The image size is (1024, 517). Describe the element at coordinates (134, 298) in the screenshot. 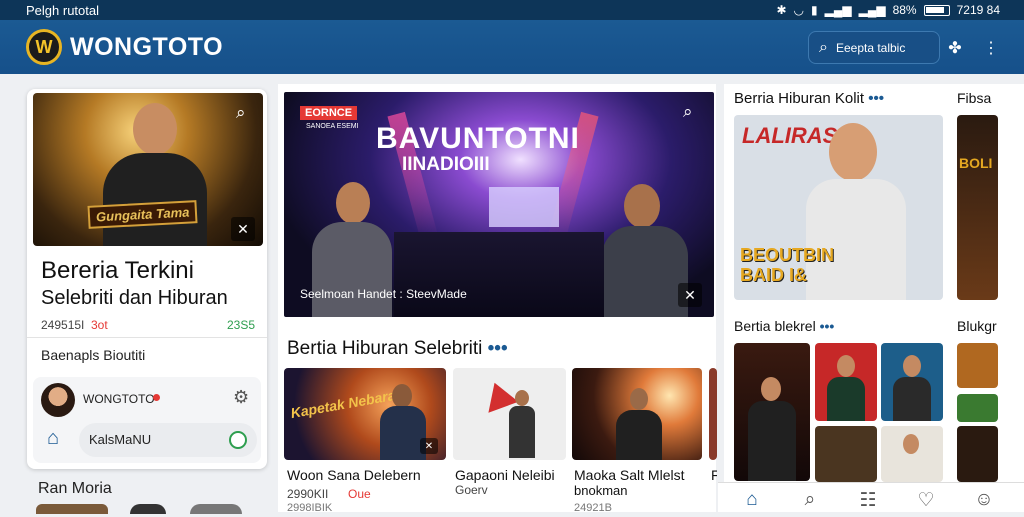

I see `headline-line-2: Selebriti dan Hiburan` at that location.